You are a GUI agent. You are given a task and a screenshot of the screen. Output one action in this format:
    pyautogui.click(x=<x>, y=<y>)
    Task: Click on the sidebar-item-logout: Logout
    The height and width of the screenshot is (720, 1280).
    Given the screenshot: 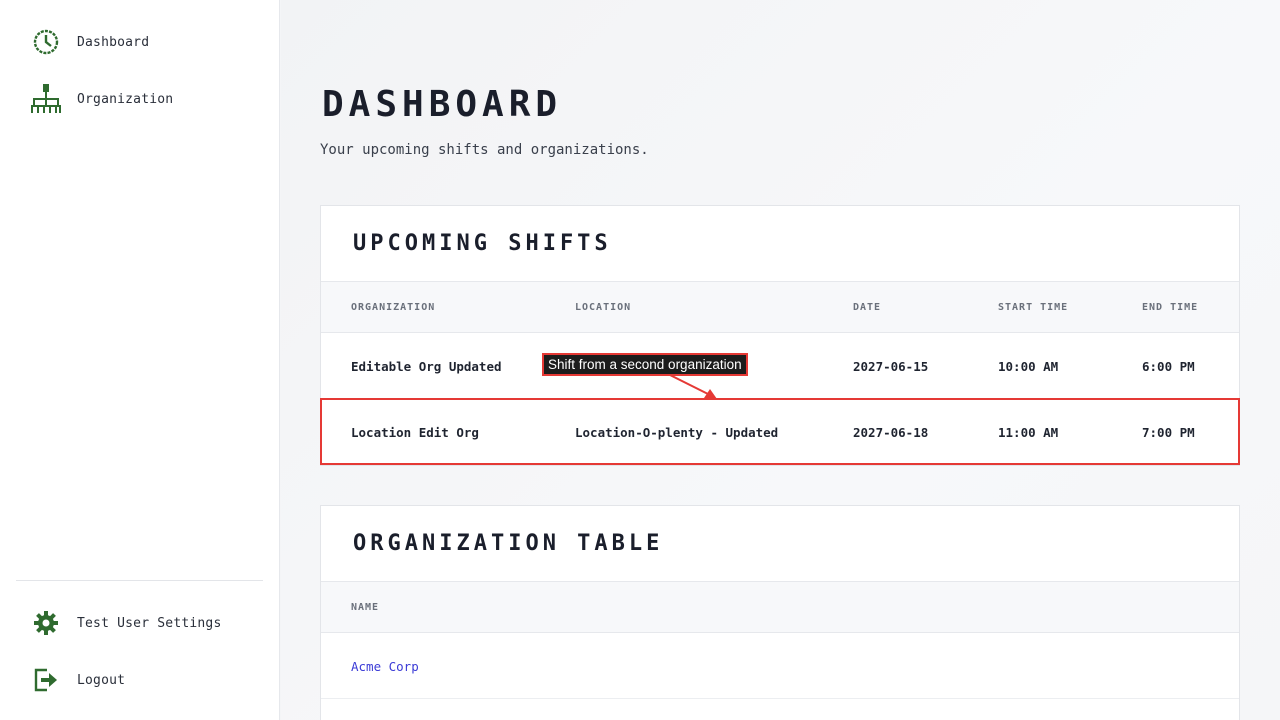 What is the action you would take?
    pyautogui.click(x=76, y=680)
    